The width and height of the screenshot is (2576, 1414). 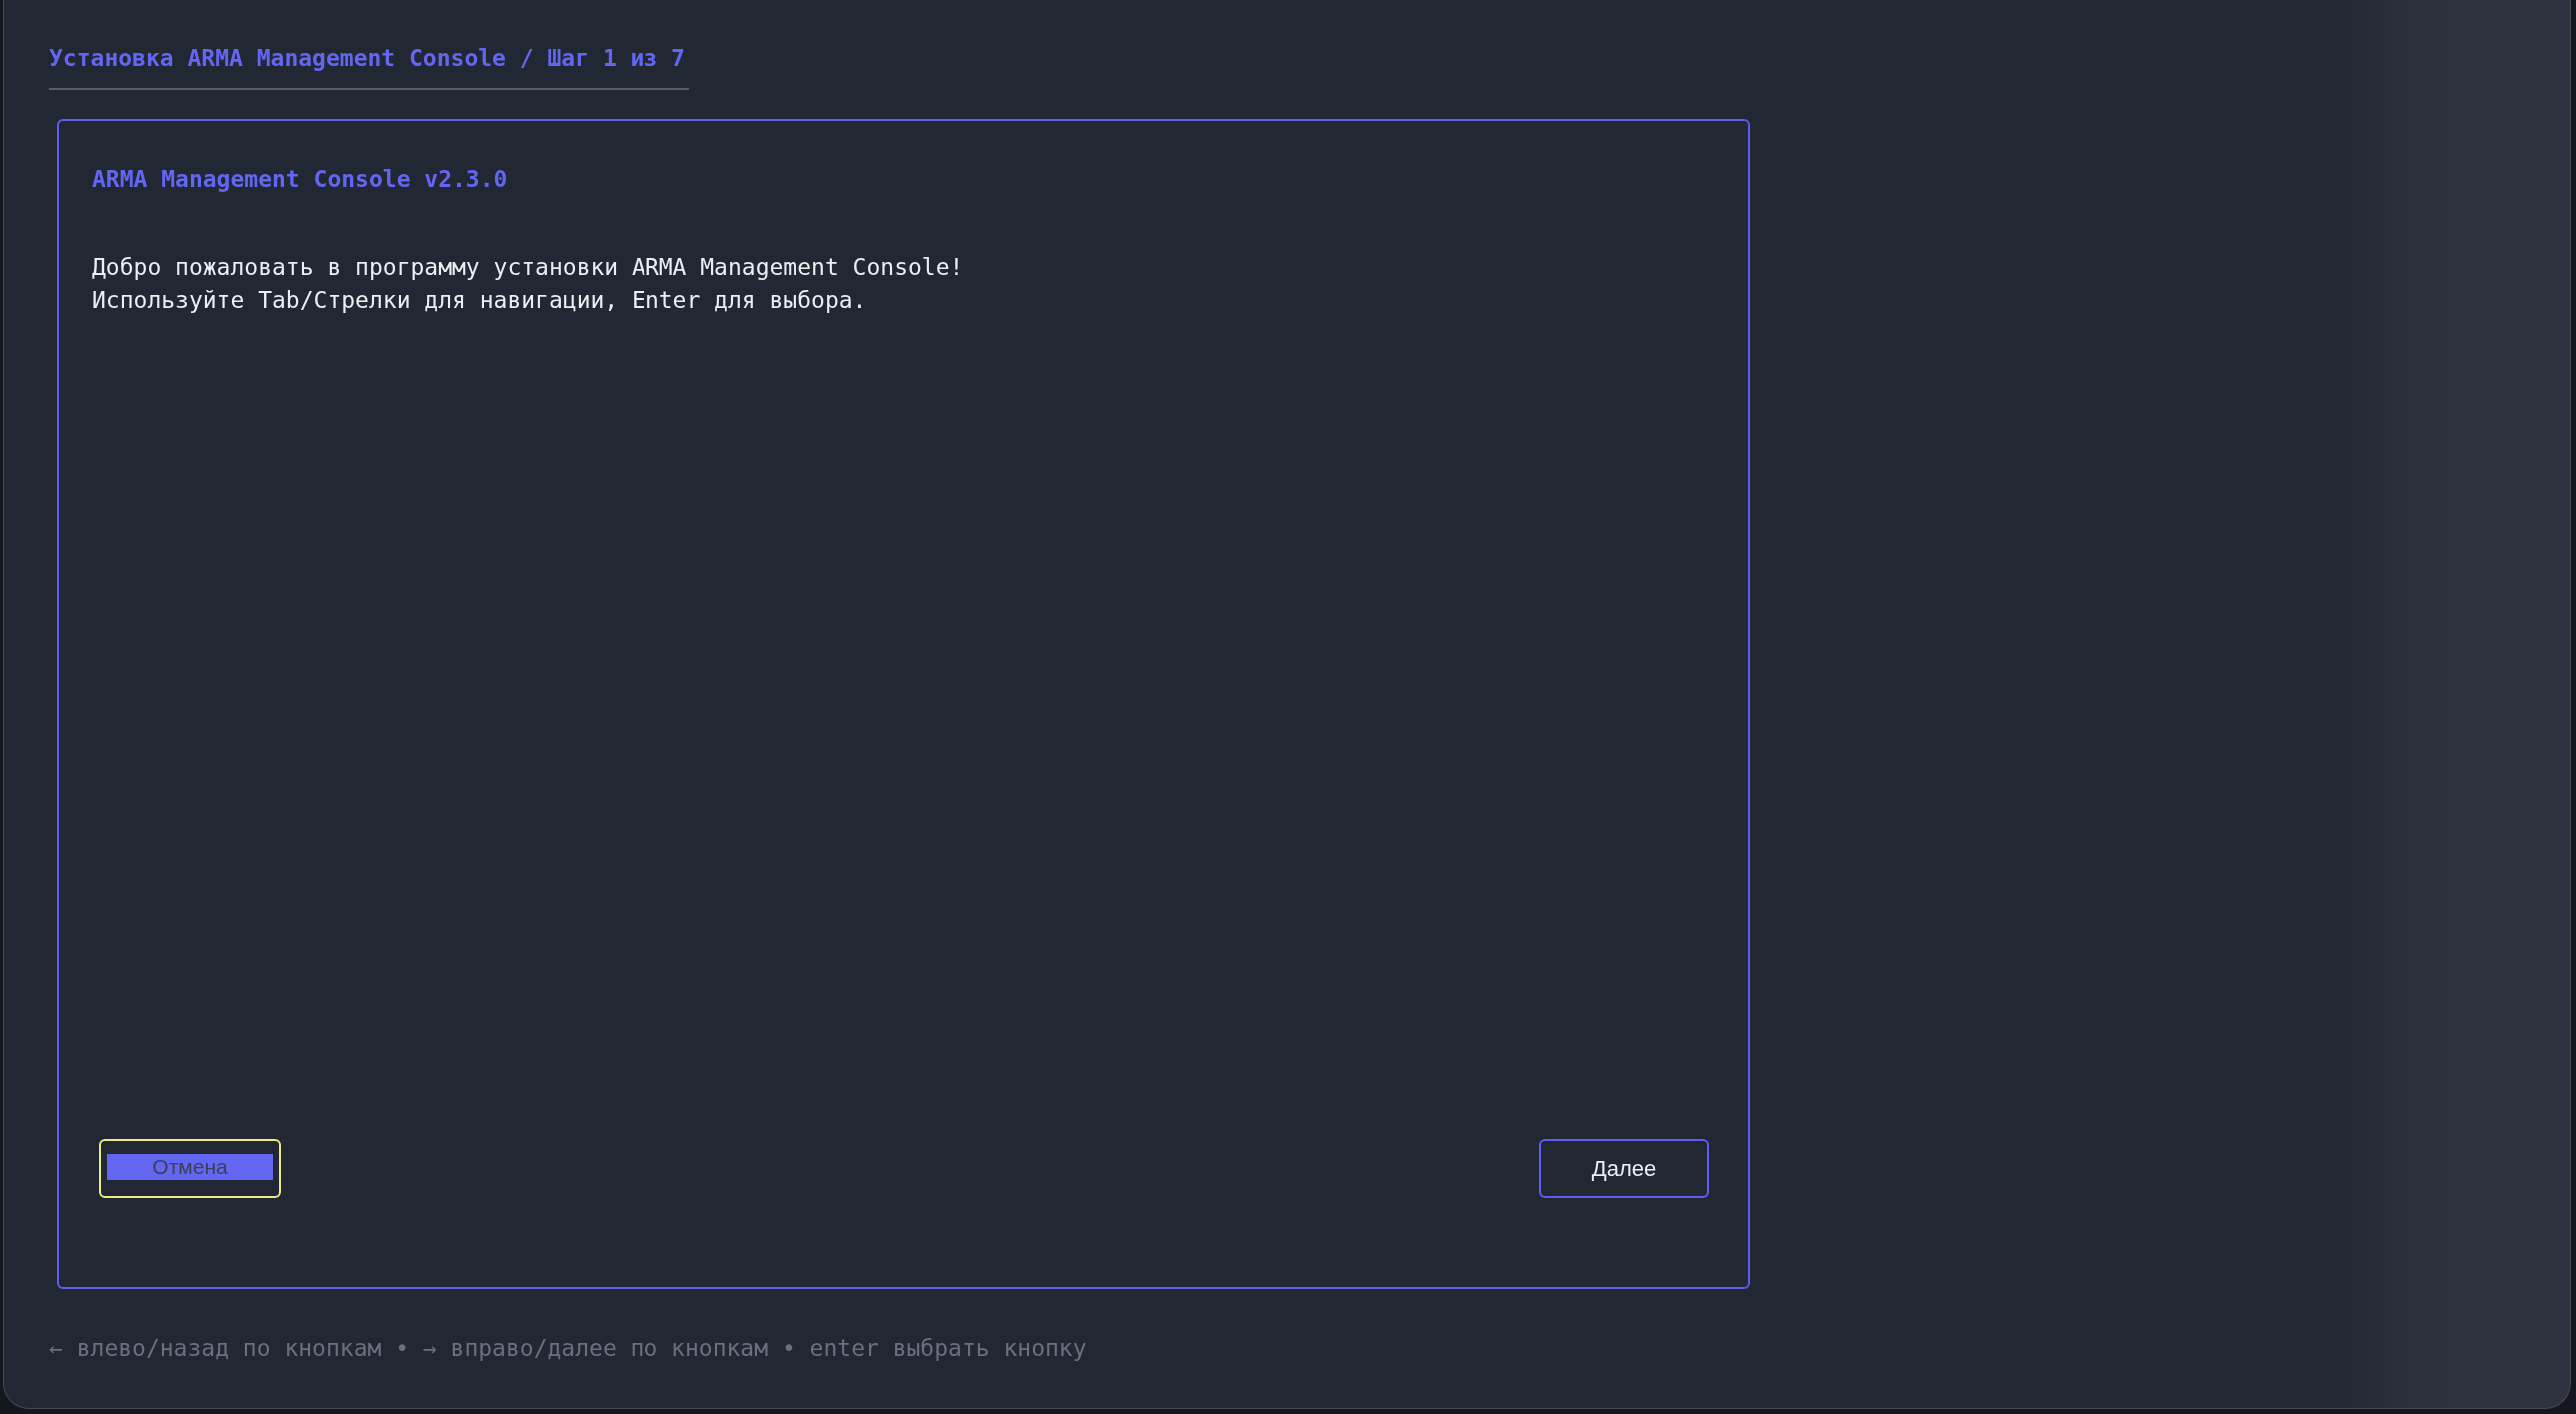 I want to click on keyboard-hint-text: ← влево/назад по кнопкам • → вправо/далее по кнопкам • enter выбрать кнопку, so click(x=568, y=1348).